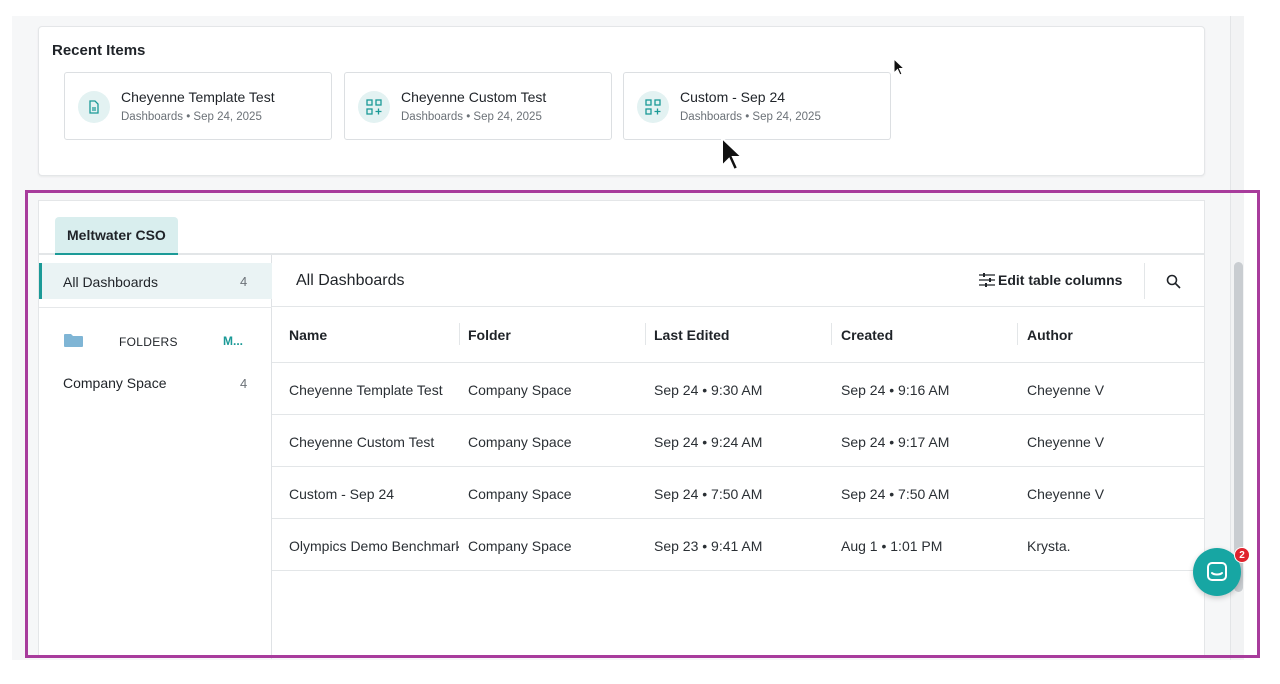 Image resolution: width=1280 pixels, height=684 pixels. I want to click on recent-item-name: Custom - Sep 24, so click(733, 97).